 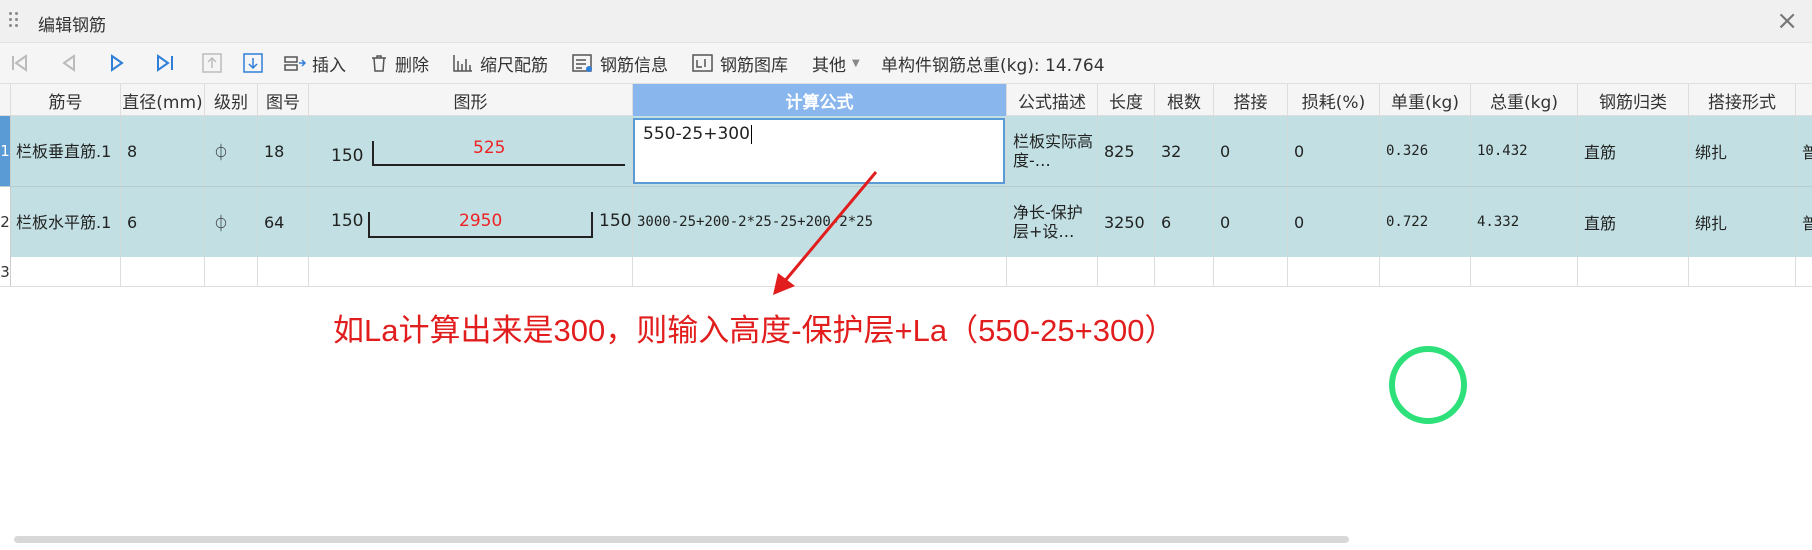 I want to click on annotation-text: 如La计算出来是300，则输入高度-保护层+La（550-25+300）, so click(x=754, y=330).